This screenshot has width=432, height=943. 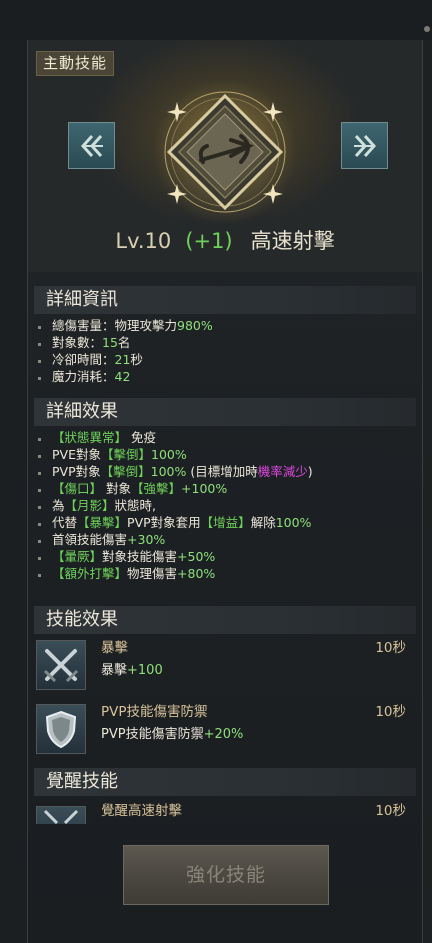 I want to click on effect-line-part: +50%, so click(x=196, y=556).